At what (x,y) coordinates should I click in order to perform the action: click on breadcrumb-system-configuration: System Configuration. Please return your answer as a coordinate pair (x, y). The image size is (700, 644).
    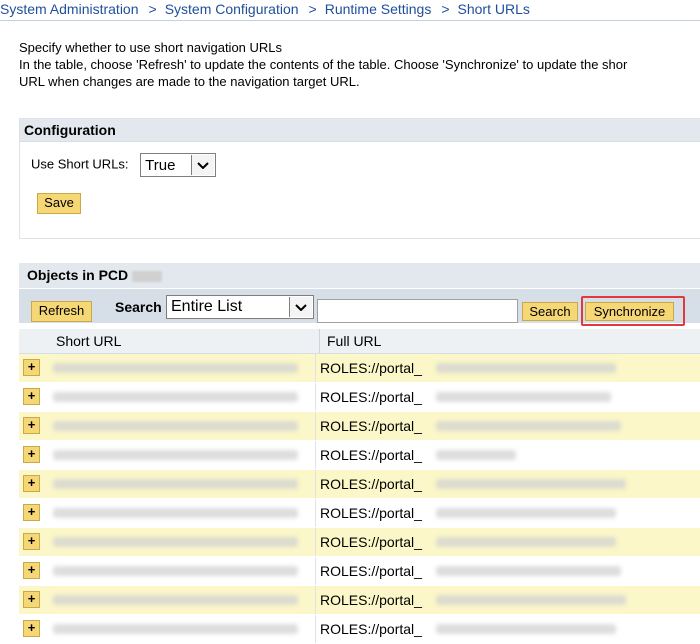
    Looking at the image, I should click on (232, 9).